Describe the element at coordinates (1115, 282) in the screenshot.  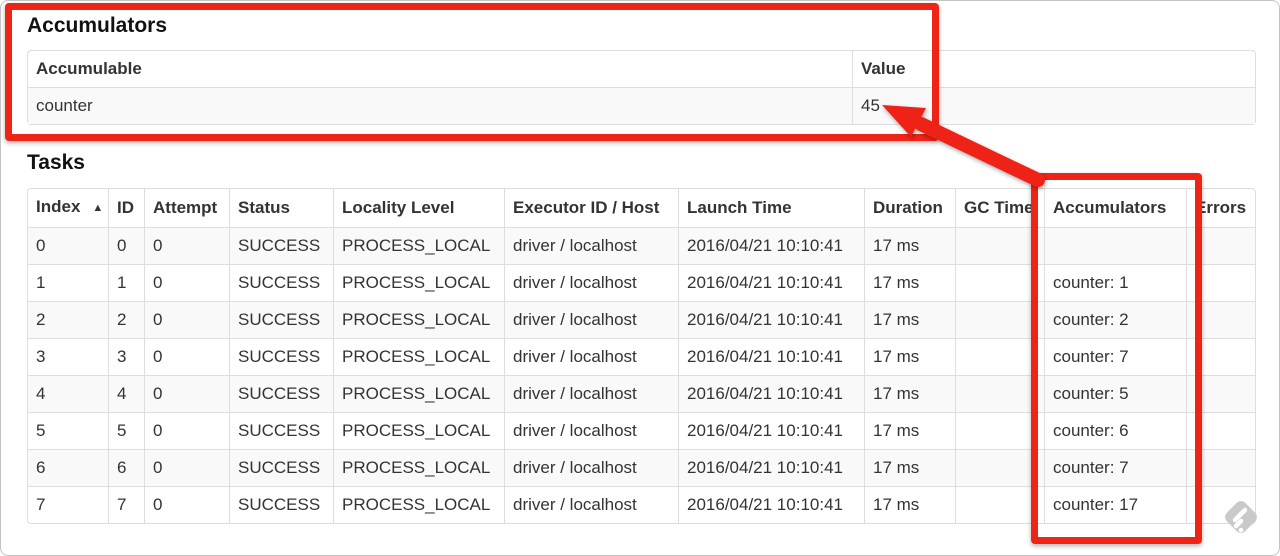
I see `table-cell-accumulators: counter: 1` at that location.